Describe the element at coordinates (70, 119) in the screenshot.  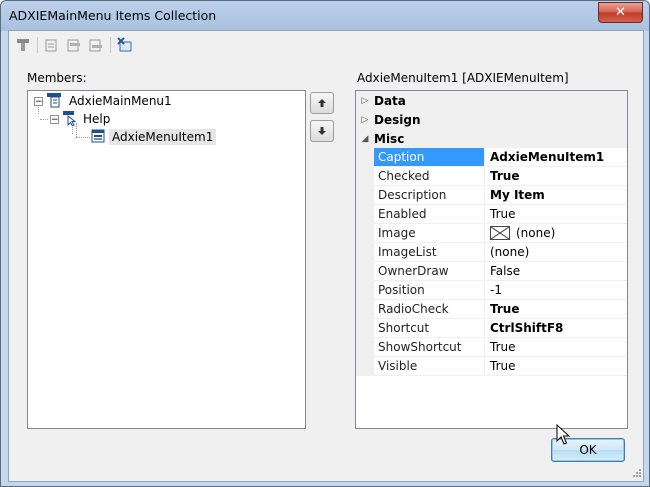
I see `menu-popup-icon` at that location.